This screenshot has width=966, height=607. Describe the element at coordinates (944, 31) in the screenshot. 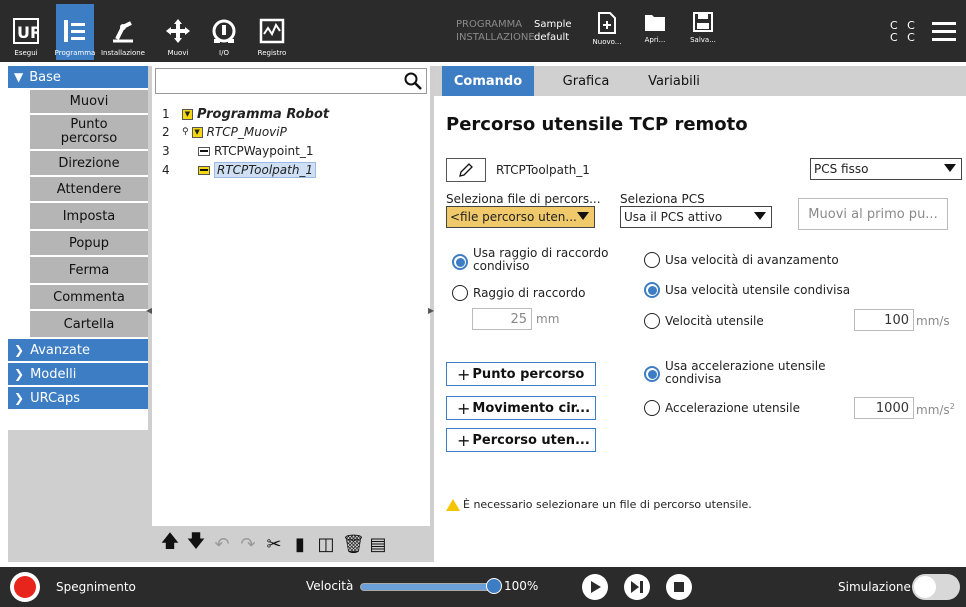

I see `hamburger-menu-icon` at that location.